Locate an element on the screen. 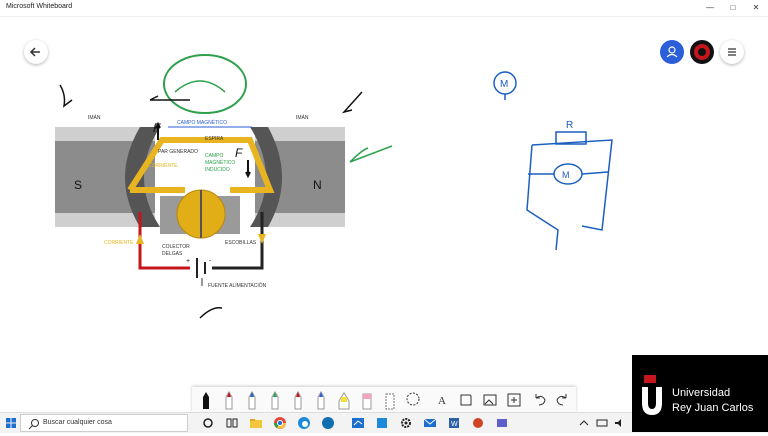 This screenshot has width=768, height=436. text-icon: A is located at coordinates (442, 401).